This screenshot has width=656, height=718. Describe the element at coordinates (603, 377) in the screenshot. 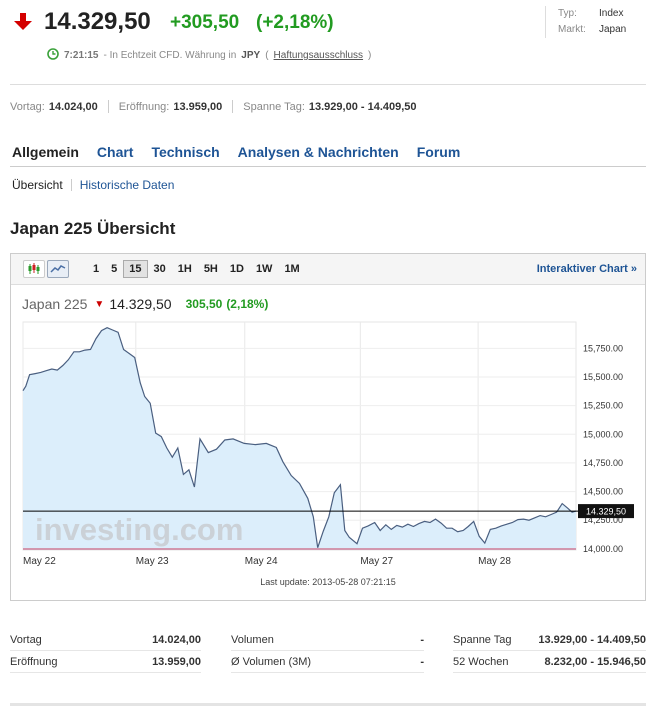

I see `y-tick-label: 15,500.00` at that location.